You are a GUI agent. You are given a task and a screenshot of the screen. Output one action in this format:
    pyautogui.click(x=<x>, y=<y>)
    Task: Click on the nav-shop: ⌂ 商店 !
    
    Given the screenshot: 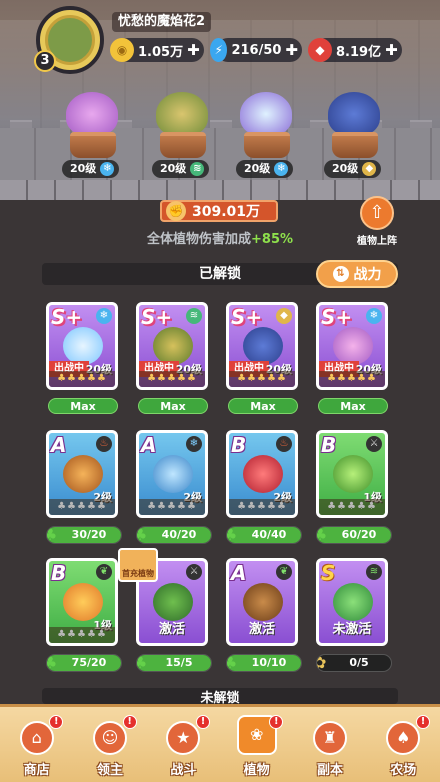 What is the action you would take?
    pyautogui.click(x=36, y=744)
    